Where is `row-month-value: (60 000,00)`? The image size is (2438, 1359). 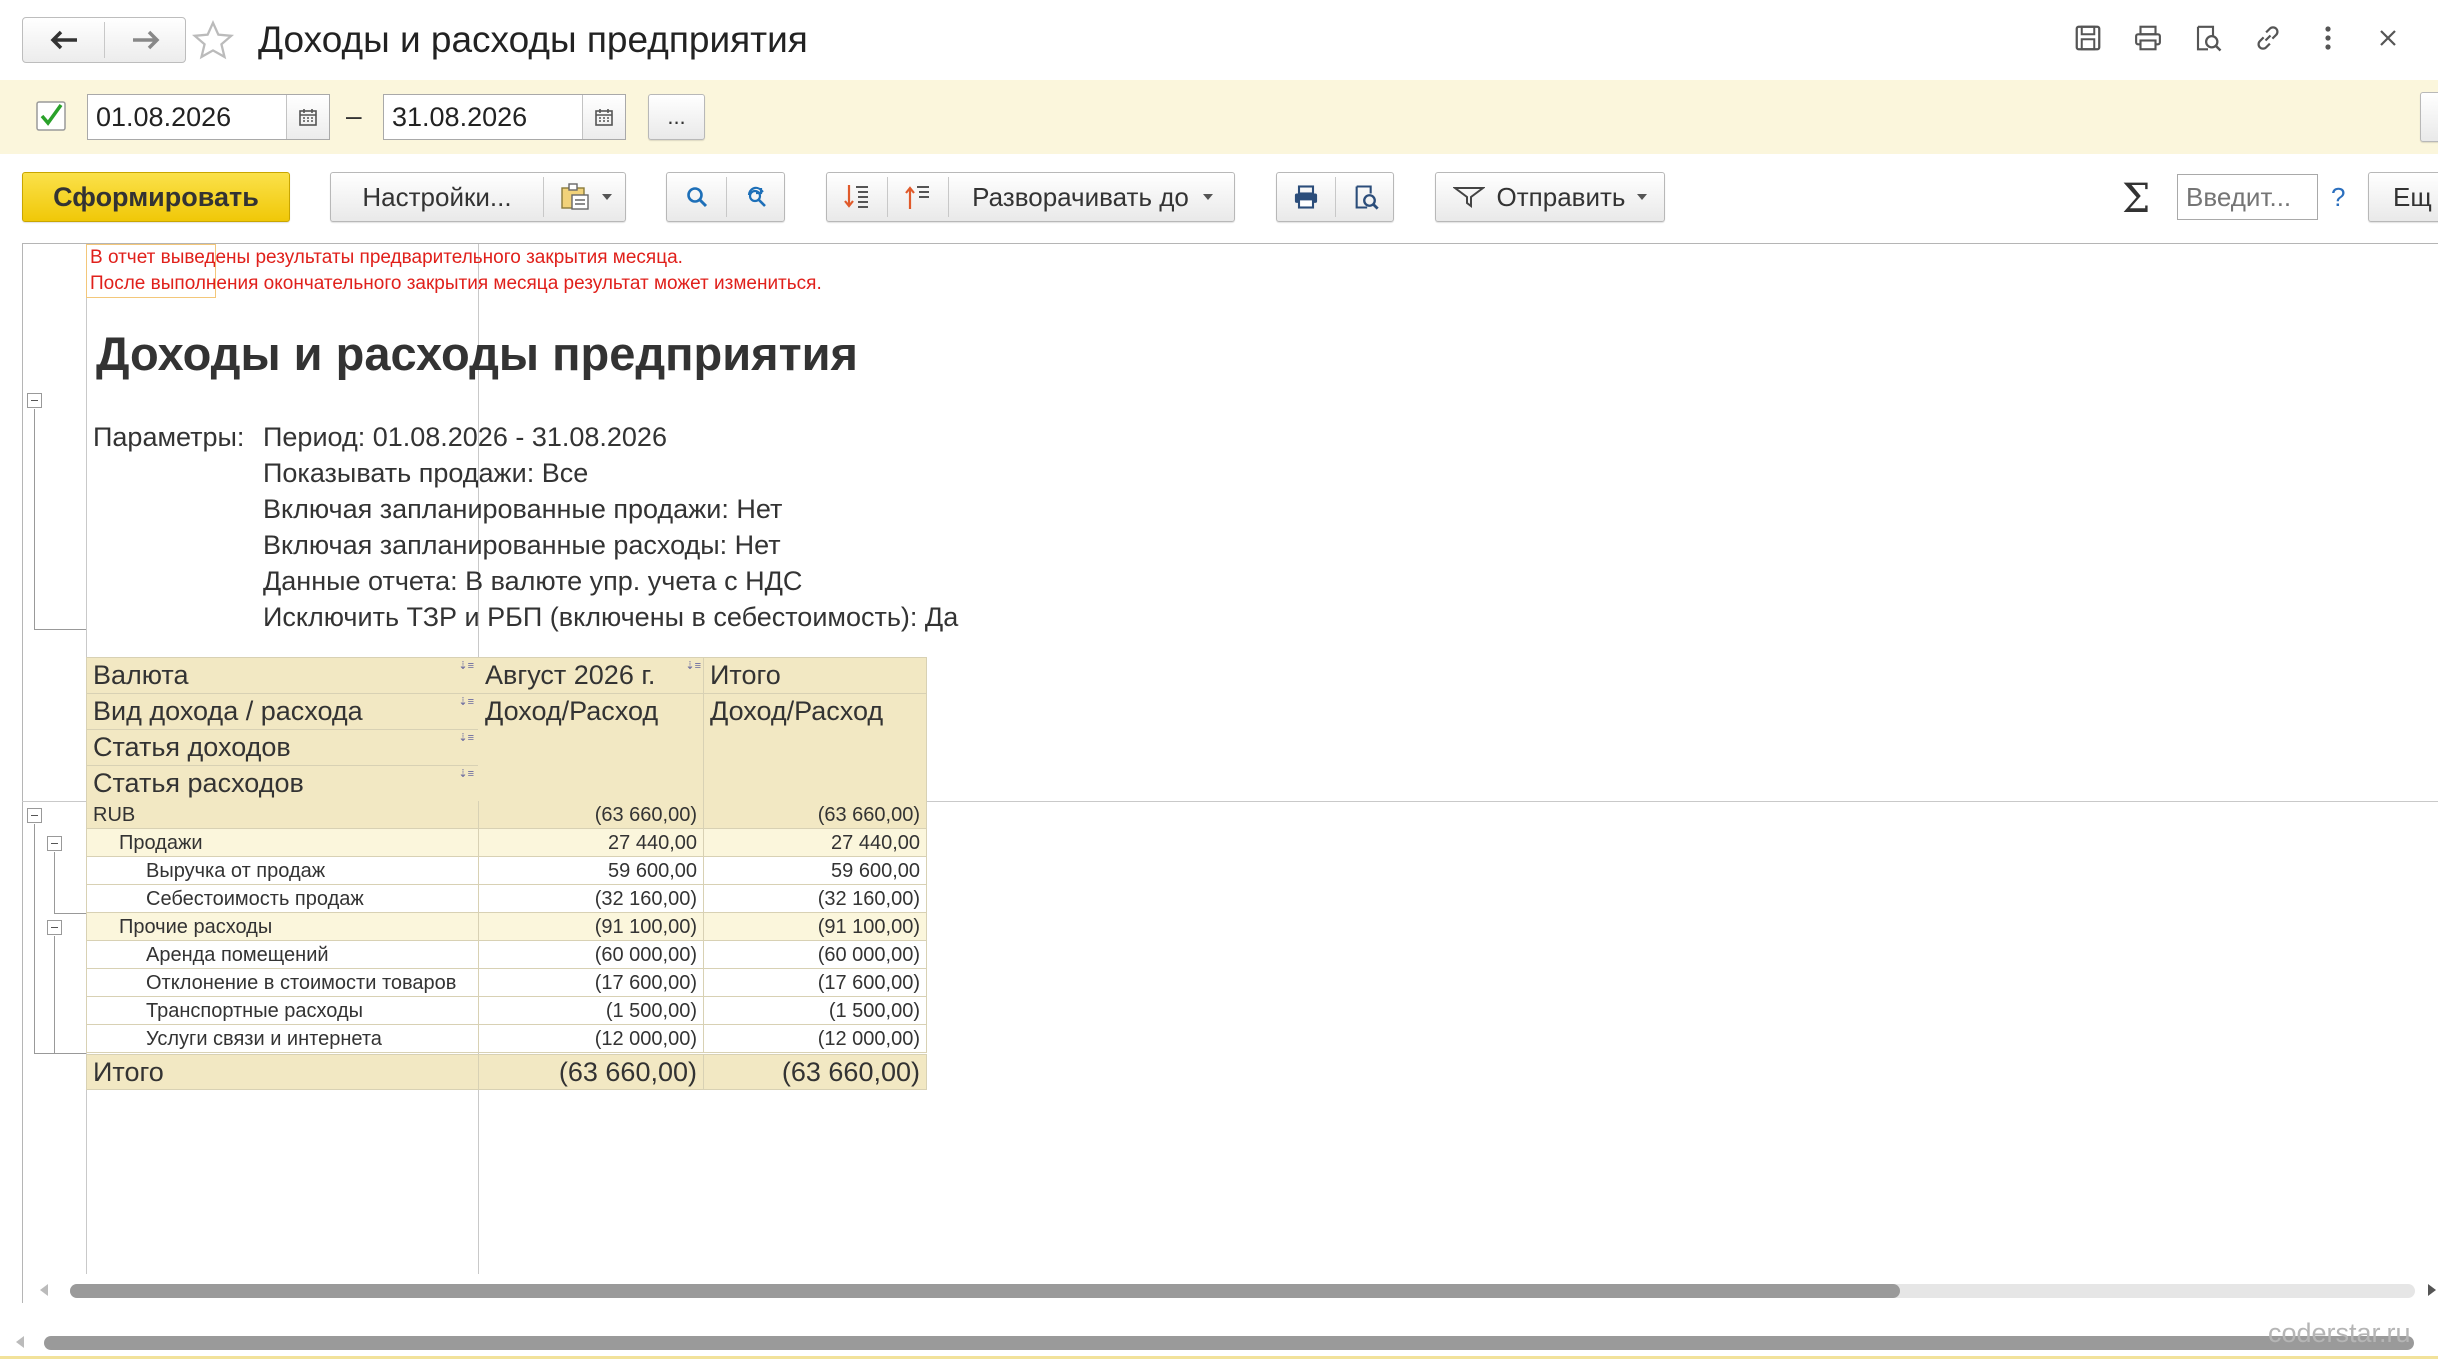
row-month-value: (60 000,00) is located at coordinates (591, 955).